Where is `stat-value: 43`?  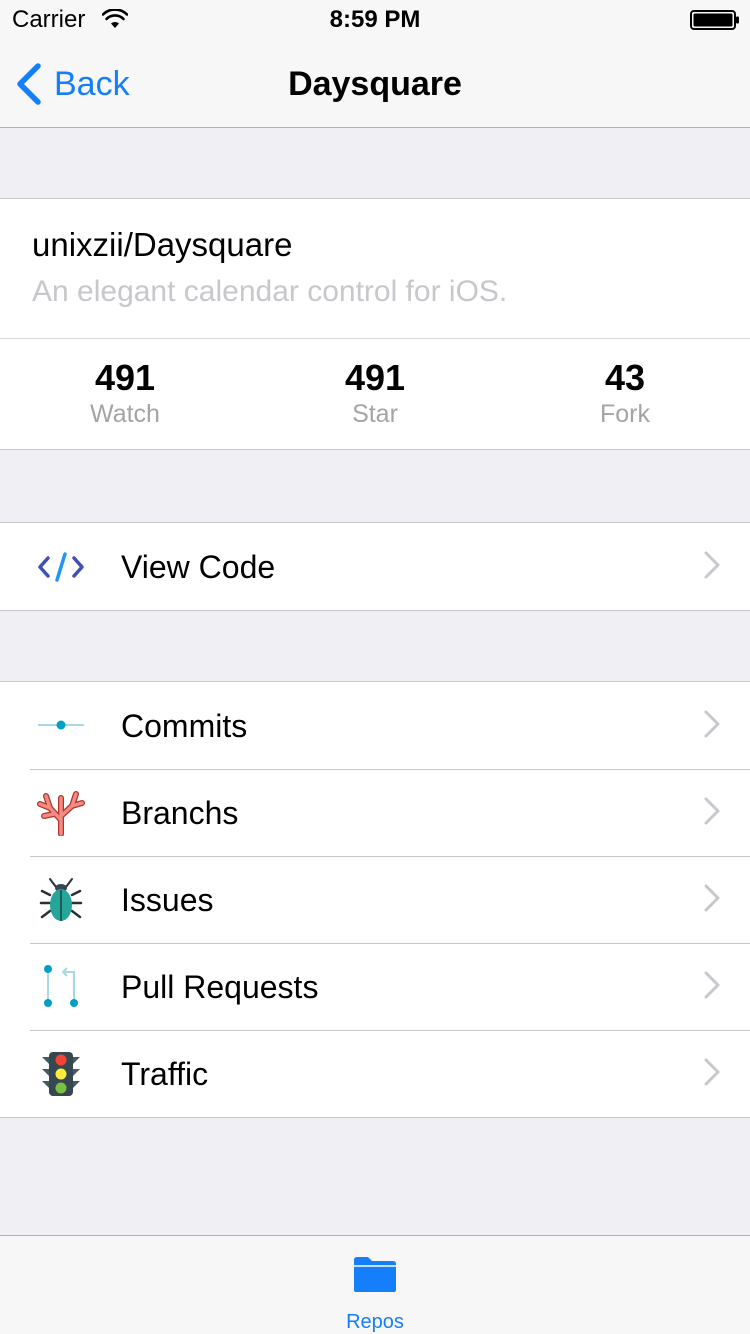 stat-value: 43 is located at coordinates (625, 377).